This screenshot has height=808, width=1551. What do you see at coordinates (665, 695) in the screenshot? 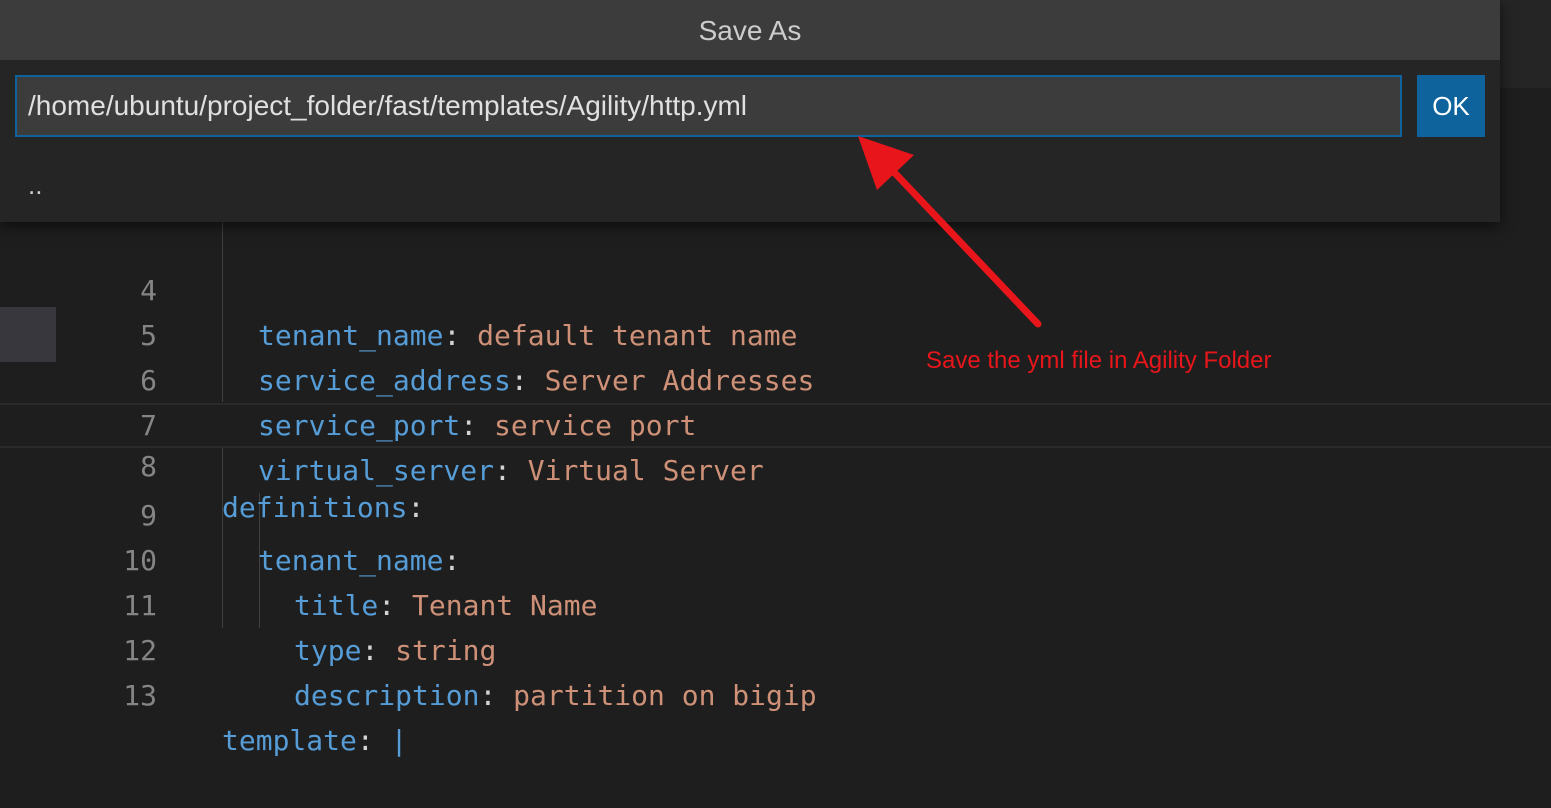
I see `yaml-value: partition on bigip` at bounding box center [665, 695].